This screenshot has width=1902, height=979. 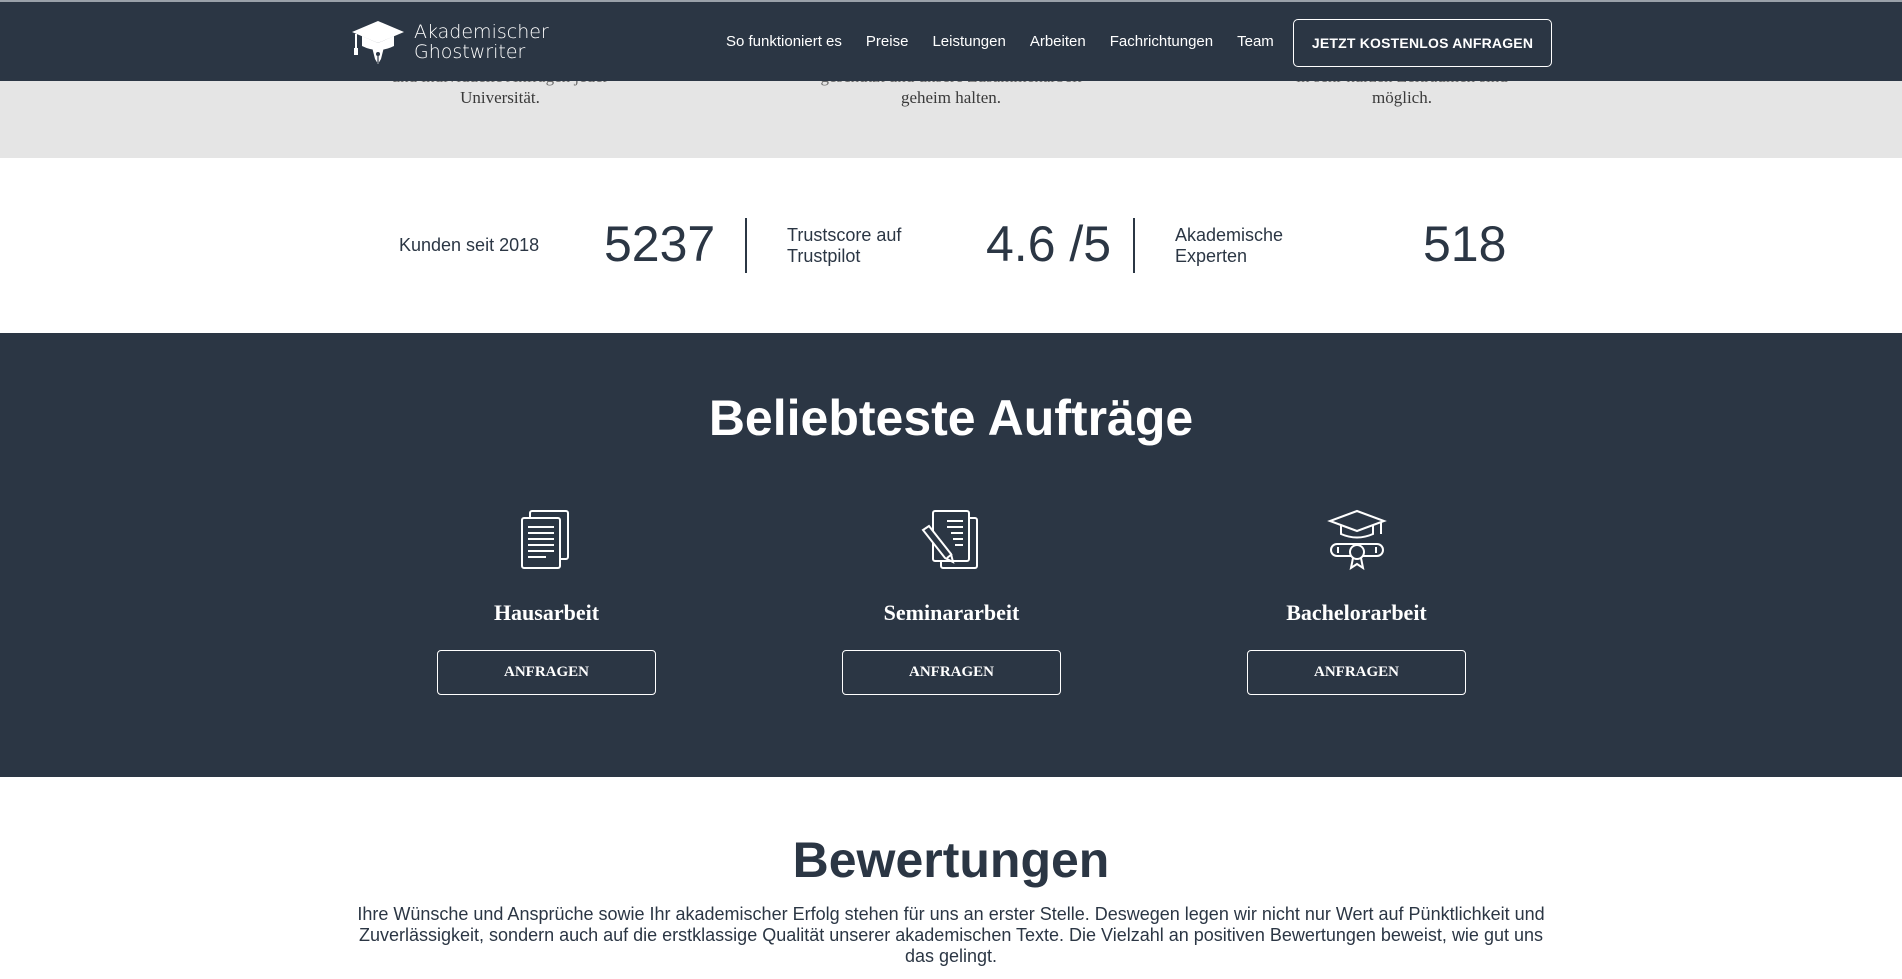 I want to click on section-title: Beliebteste Aufträge, so click(x=951, y=418).